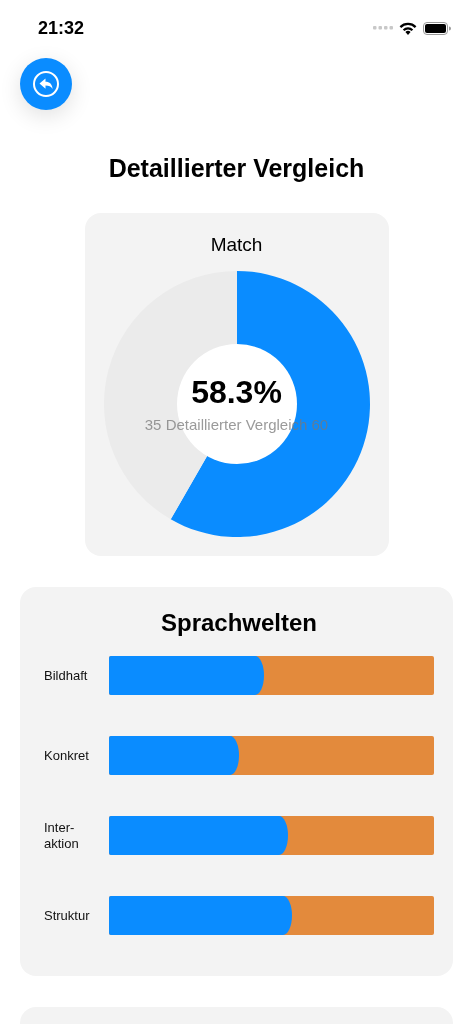 The height and width of the screenshot is (1024, 473). What do you see at coordinates (67, 755) in the screenshot?
I see `row-label: Konkret` at bounding box center [67, 755].